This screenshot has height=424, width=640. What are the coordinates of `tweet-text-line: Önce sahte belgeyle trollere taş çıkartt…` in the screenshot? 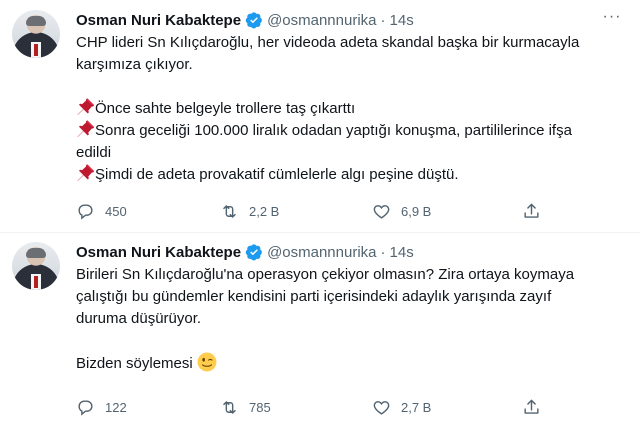 It's located at (351, 109).